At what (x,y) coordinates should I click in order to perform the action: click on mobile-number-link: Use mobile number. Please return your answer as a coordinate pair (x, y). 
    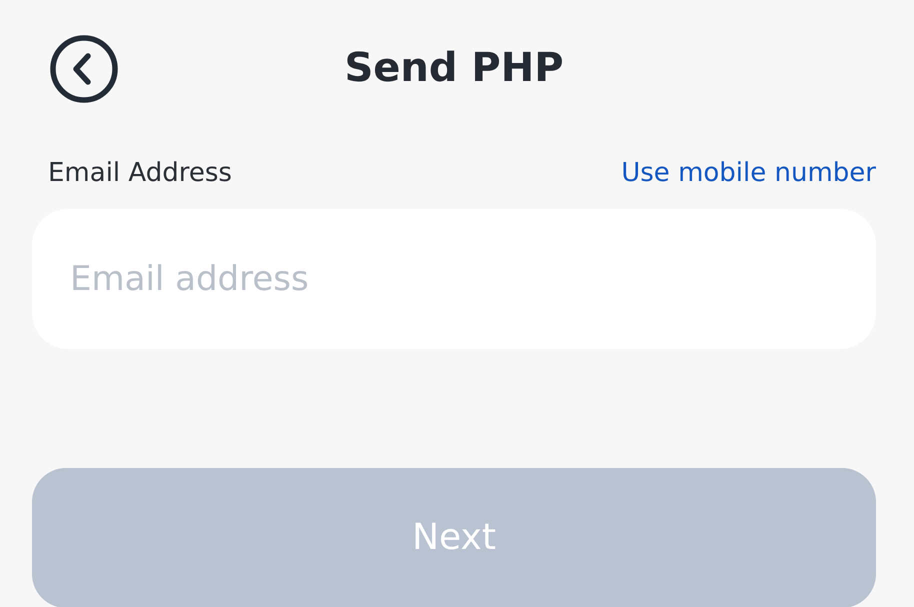
    Looking at the image, I should click on (748, 173).